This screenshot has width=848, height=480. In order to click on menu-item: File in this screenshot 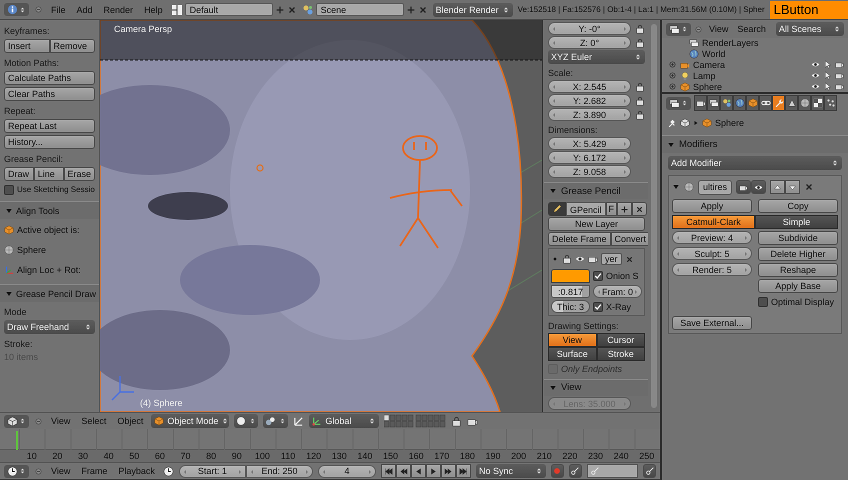, I will do `click(58, 9)`.